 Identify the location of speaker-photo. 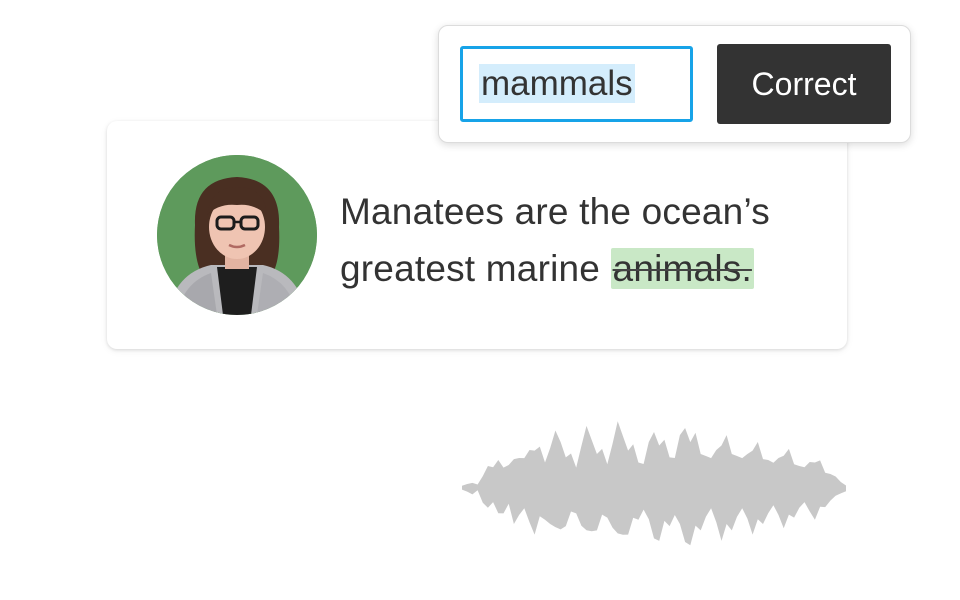
(237, 235).